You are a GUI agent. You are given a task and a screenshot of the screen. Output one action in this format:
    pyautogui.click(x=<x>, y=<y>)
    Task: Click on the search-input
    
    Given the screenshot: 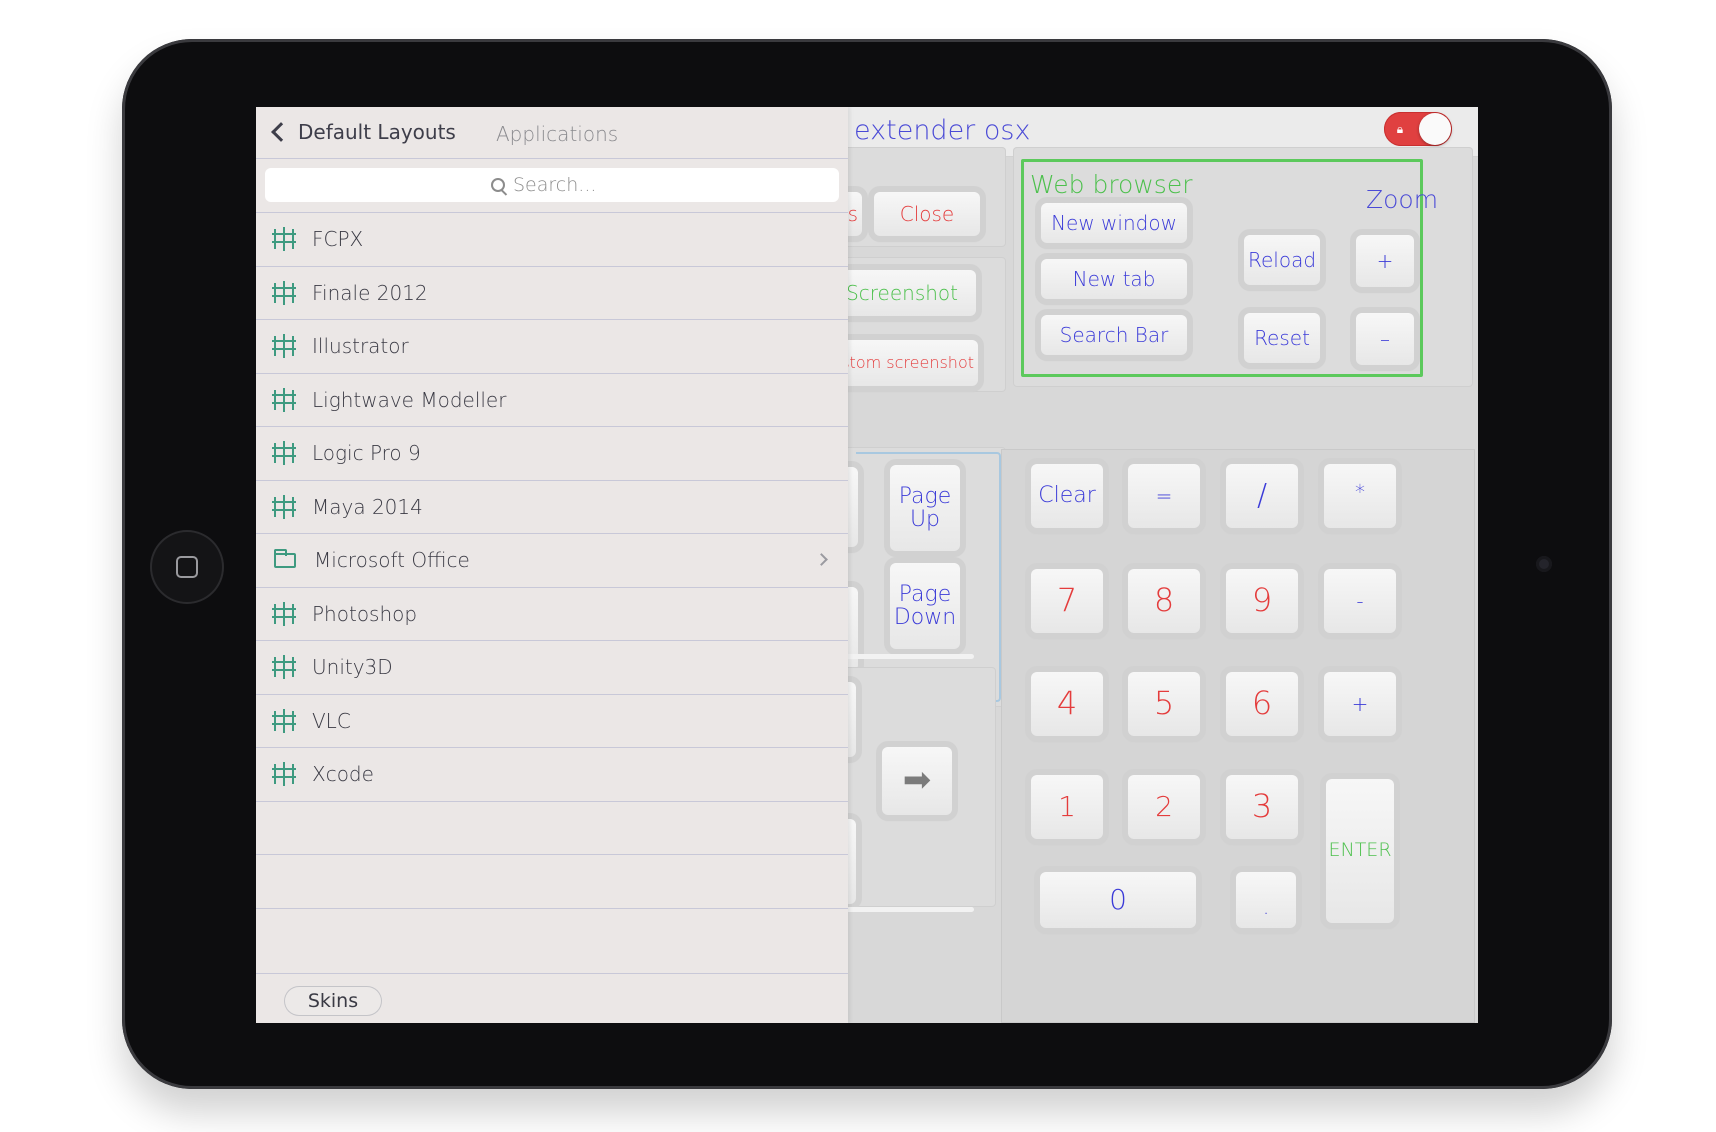 What is the action you would take?
    pyautogui.click(x=563, y=185)
    